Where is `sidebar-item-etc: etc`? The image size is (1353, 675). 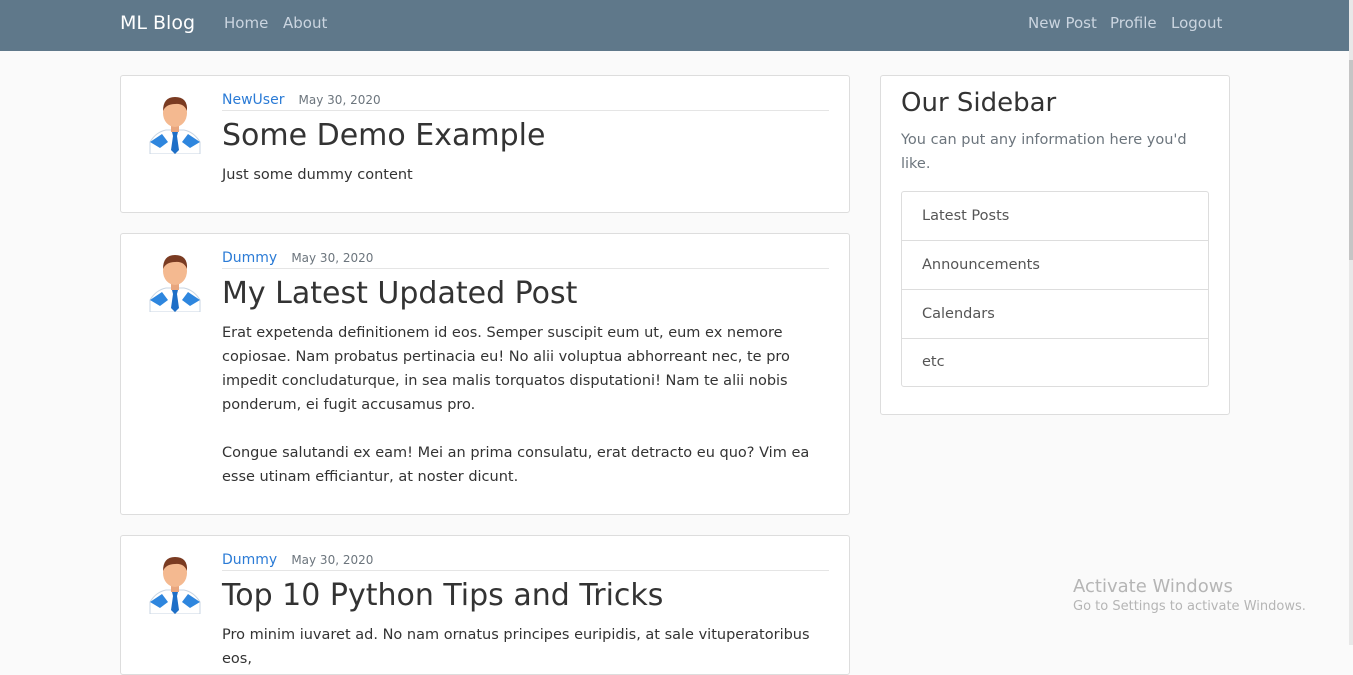
sidebar-item-etc: etc is located at coordinates (1055, 362).